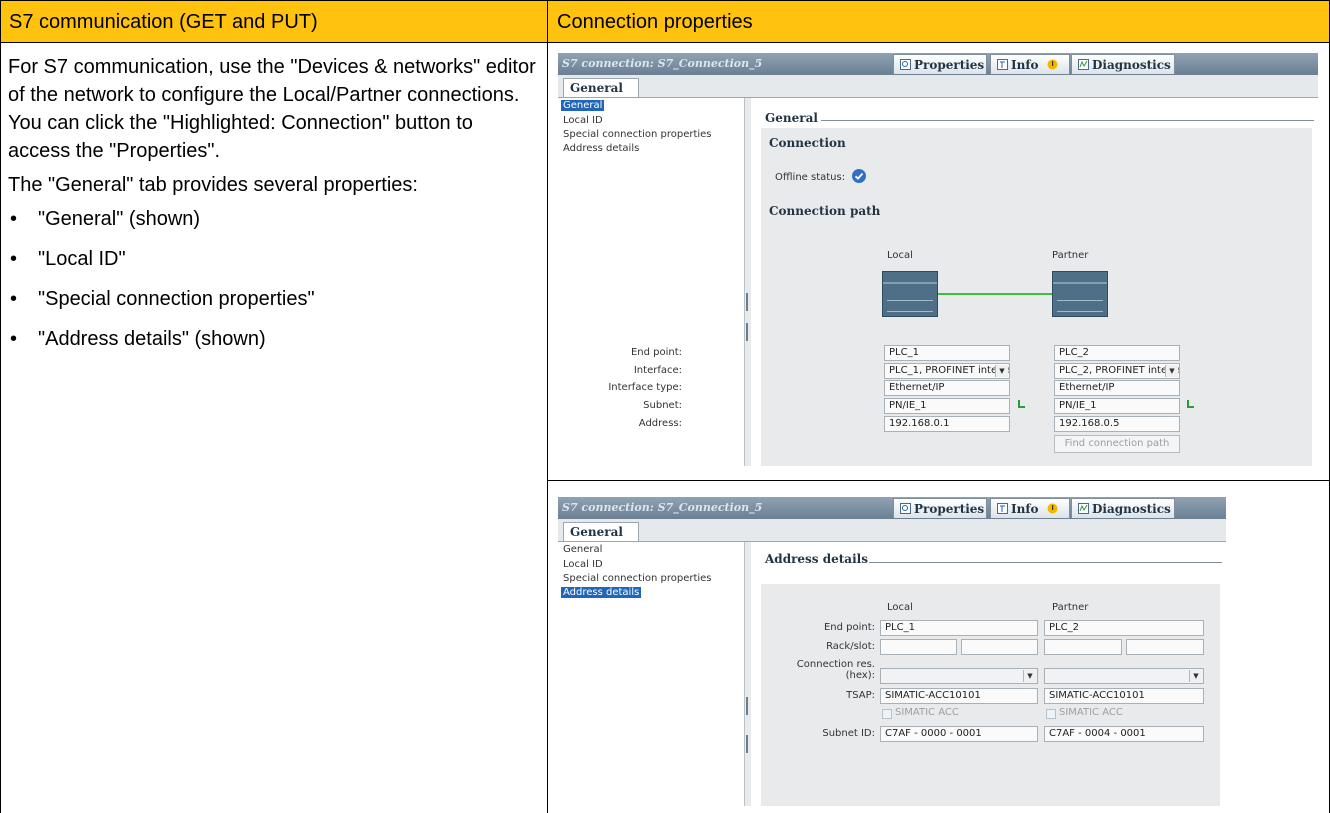  What do you see at coordinates (1080, 294) in the screenshot?
I see `partner-plc-device` at bounding box center [1080, 294].